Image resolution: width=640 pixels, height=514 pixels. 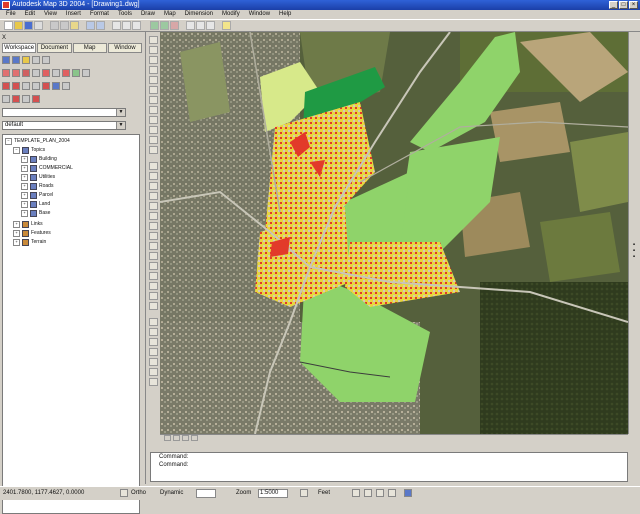 What do you see at coordinates (153, 90) in the screenshot?
I see `circle-tool-icon` at bounding box center [153, 90].